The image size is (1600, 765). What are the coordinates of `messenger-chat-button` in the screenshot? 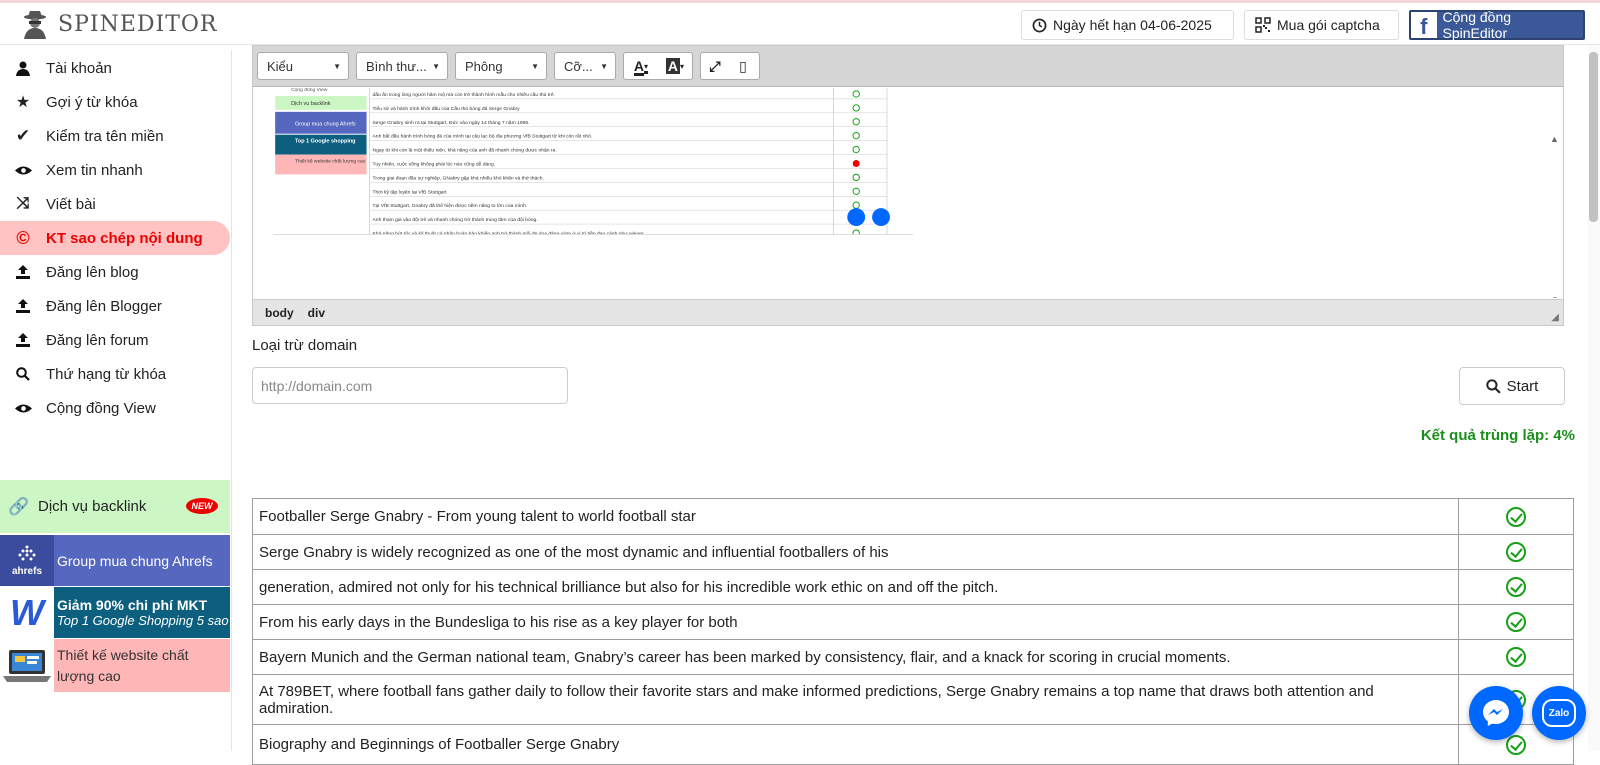 It's located at (1496, 713).